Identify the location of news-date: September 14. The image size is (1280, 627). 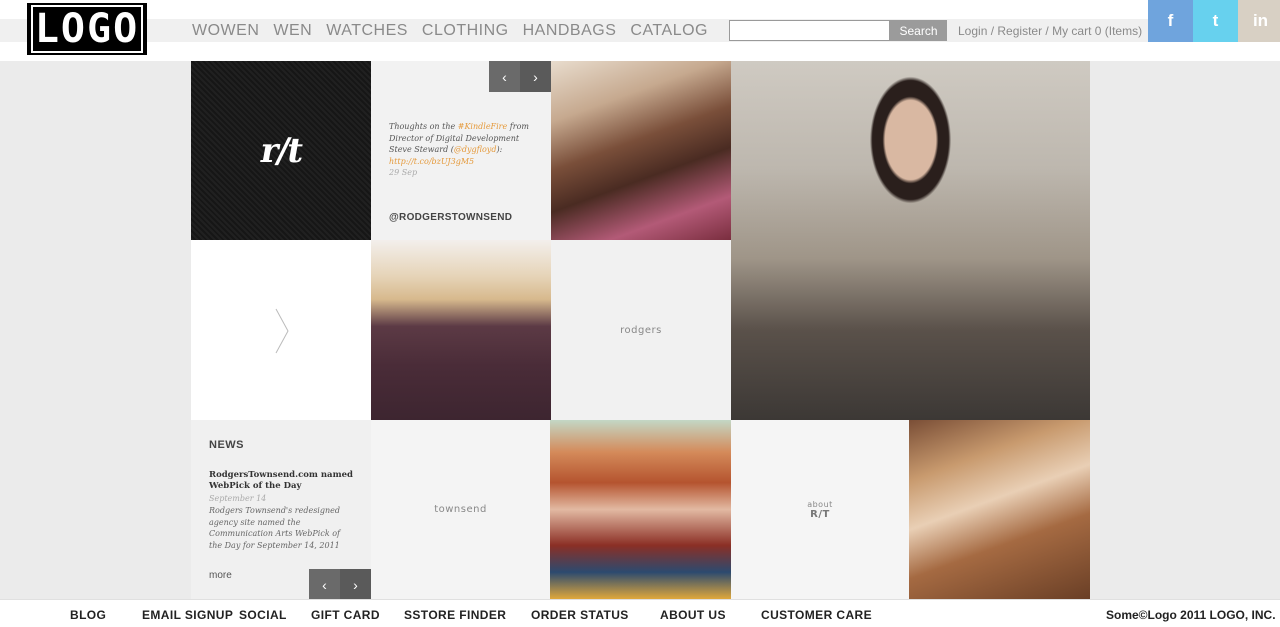
(238, 498).